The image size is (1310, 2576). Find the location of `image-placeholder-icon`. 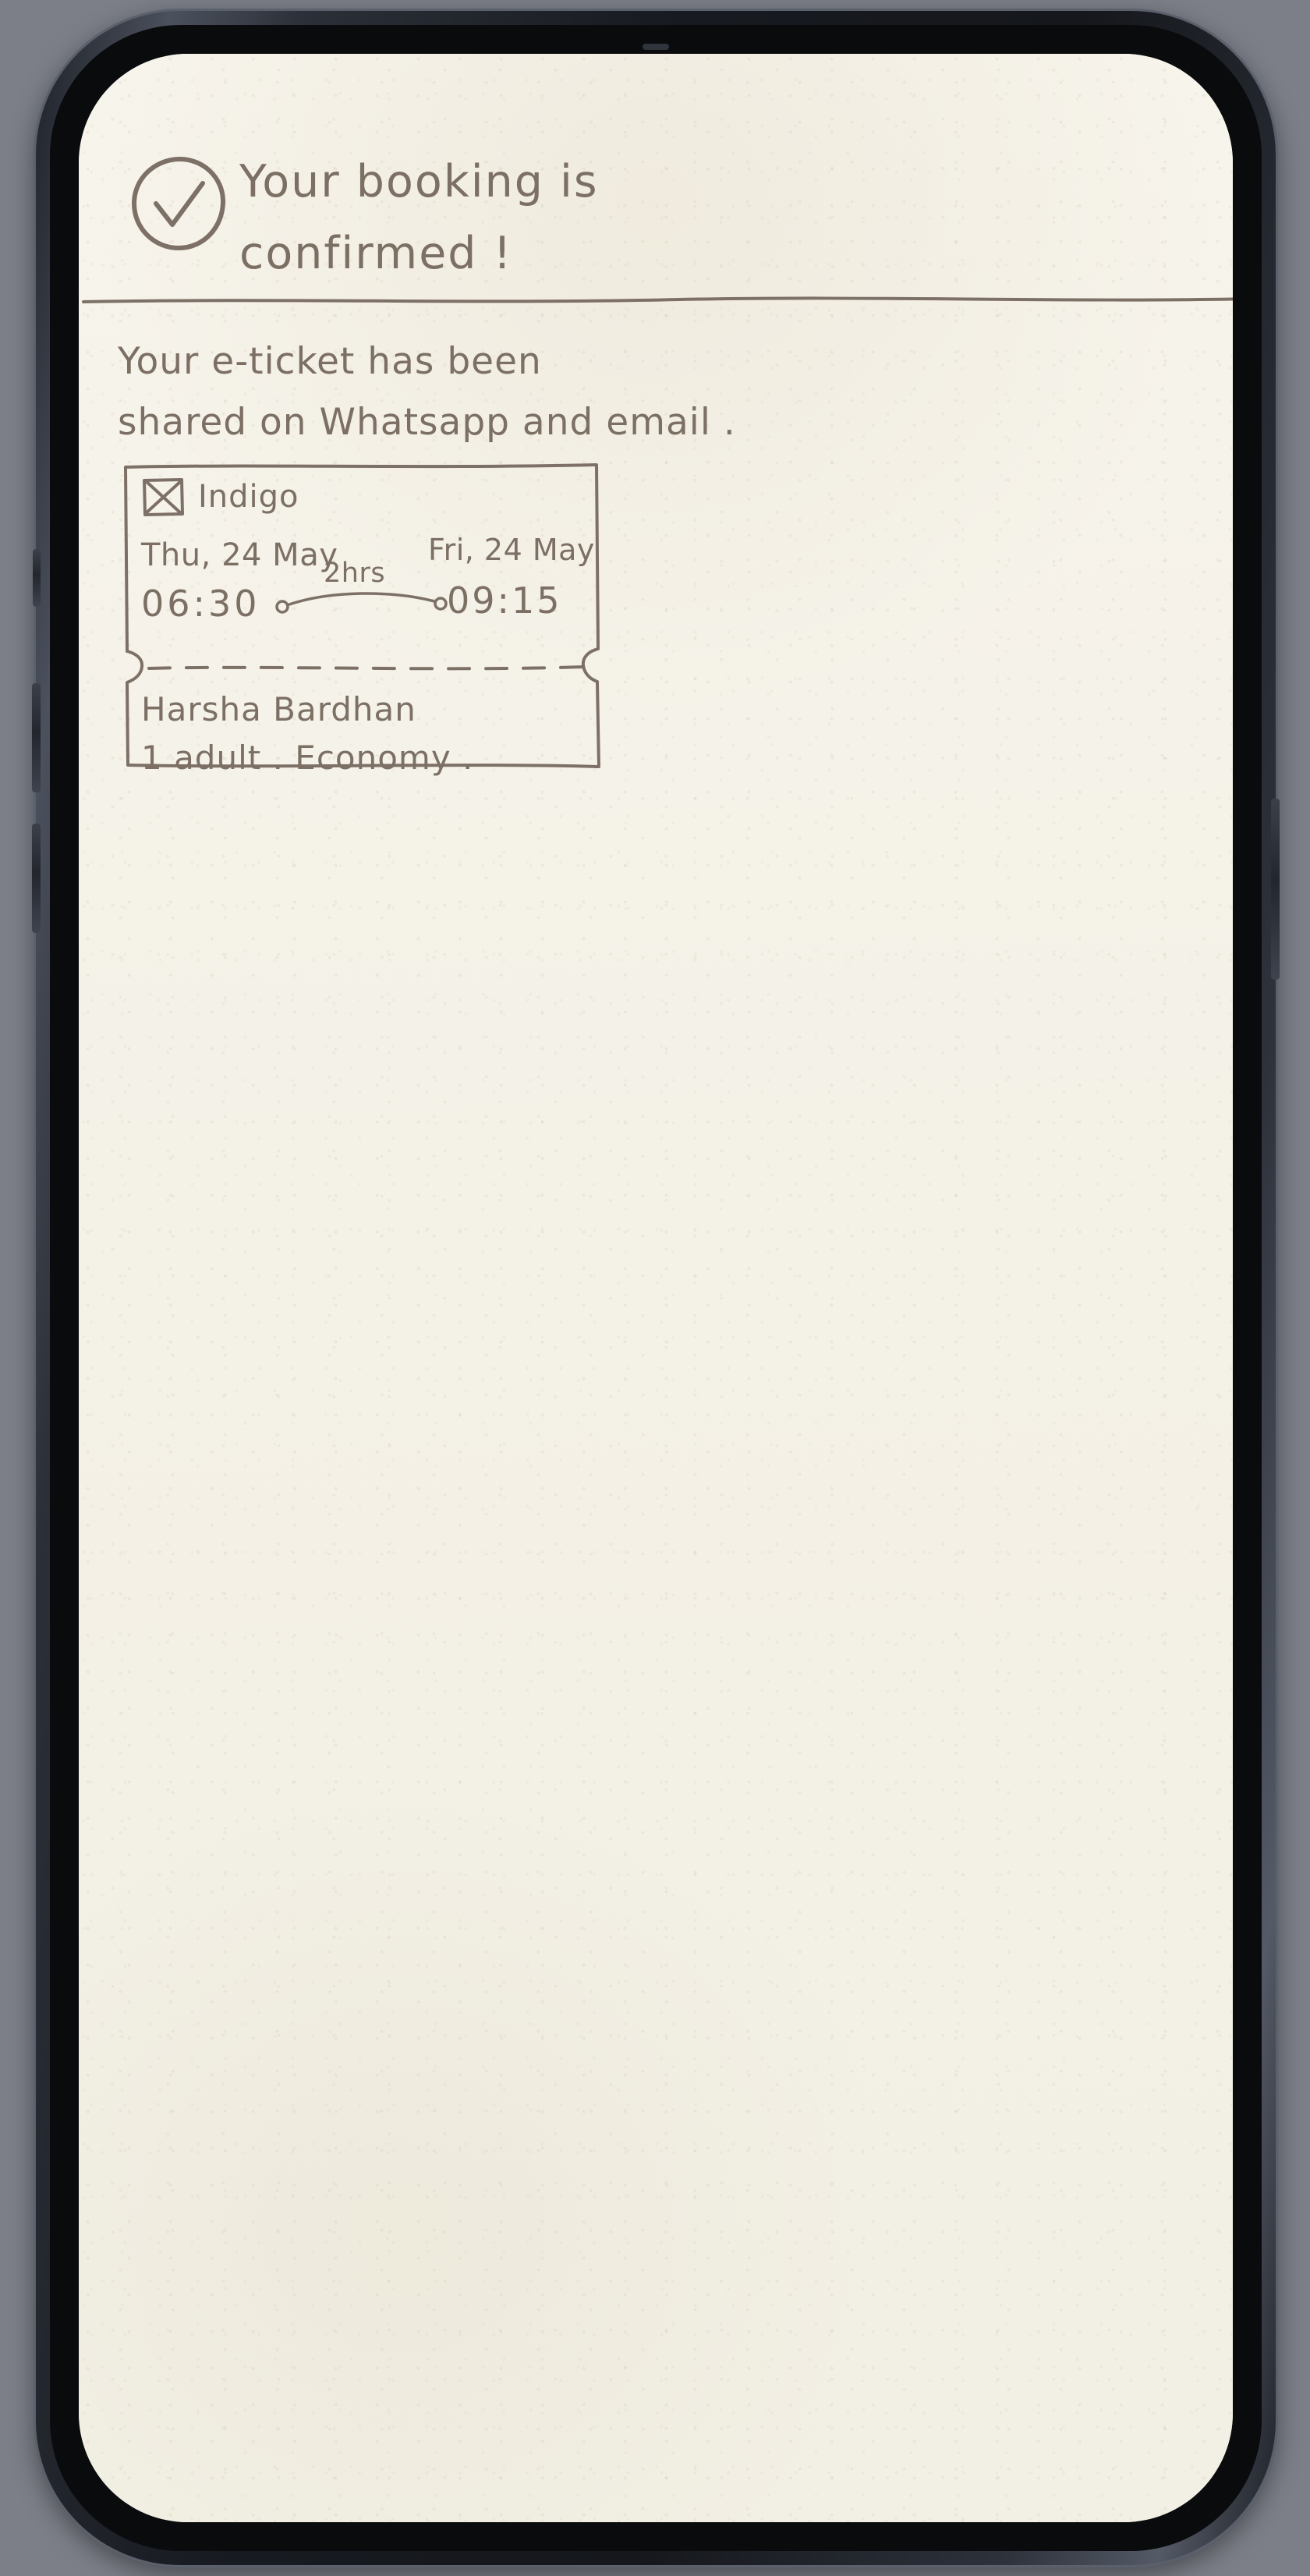

image-placeholder-icon is located at coordinates (163, 497).